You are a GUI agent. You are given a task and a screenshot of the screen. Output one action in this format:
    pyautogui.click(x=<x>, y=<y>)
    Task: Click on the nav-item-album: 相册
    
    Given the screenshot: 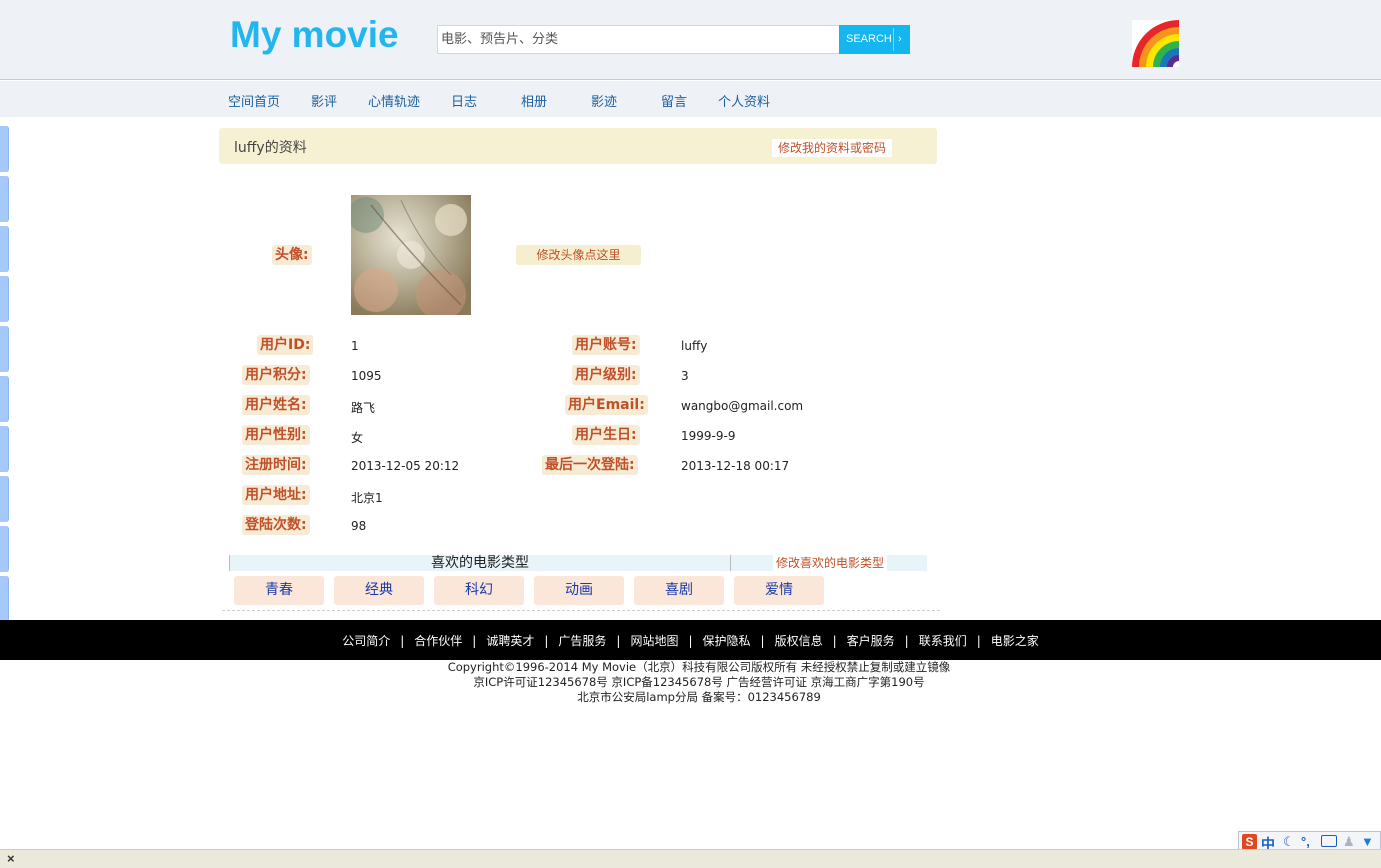 What is the action you would take?
    pyautogui.click(x=534, y=100)
    